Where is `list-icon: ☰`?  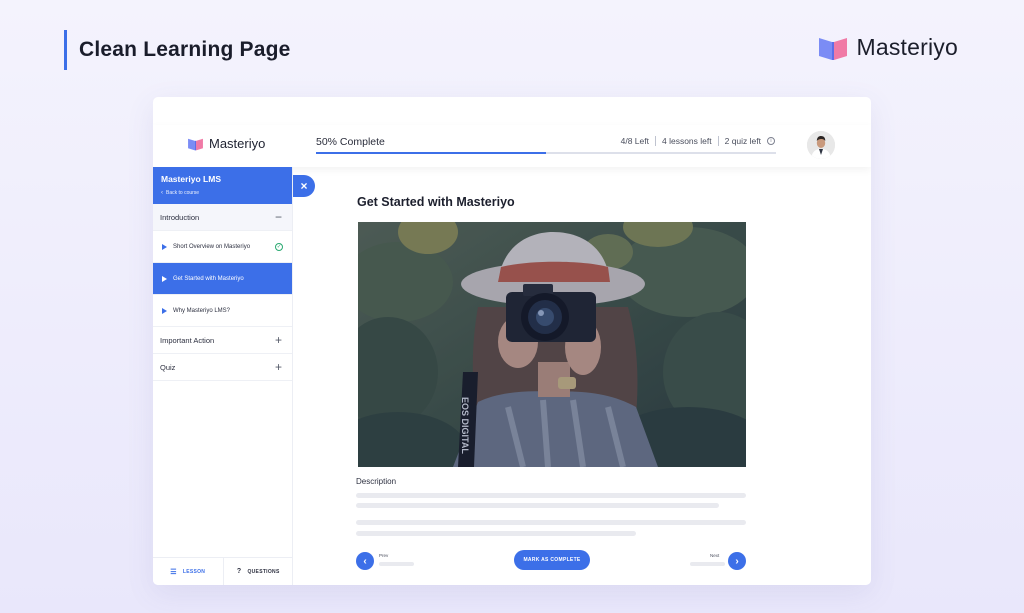
list-icon: ☰ is located at coordinates (173, 572).